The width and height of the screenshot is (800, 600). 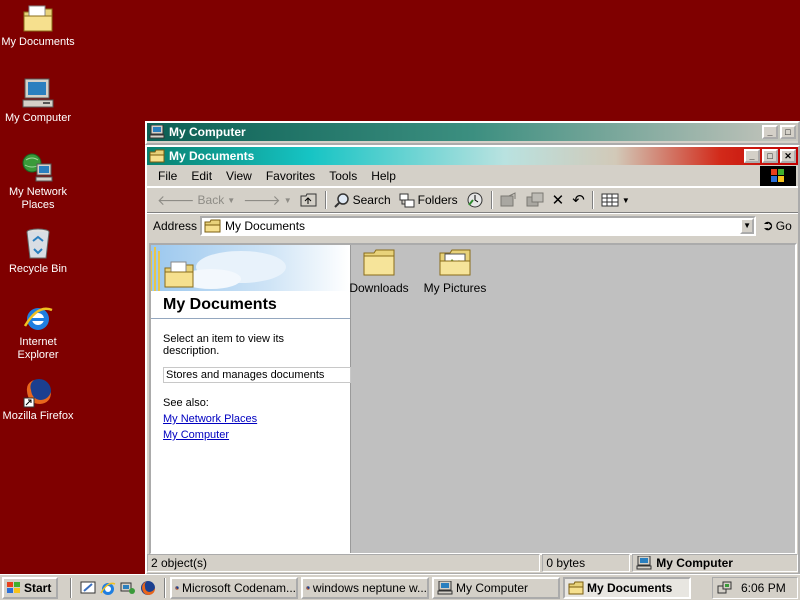 I want to click on close-button: ✕, so click(x=788, y=156).